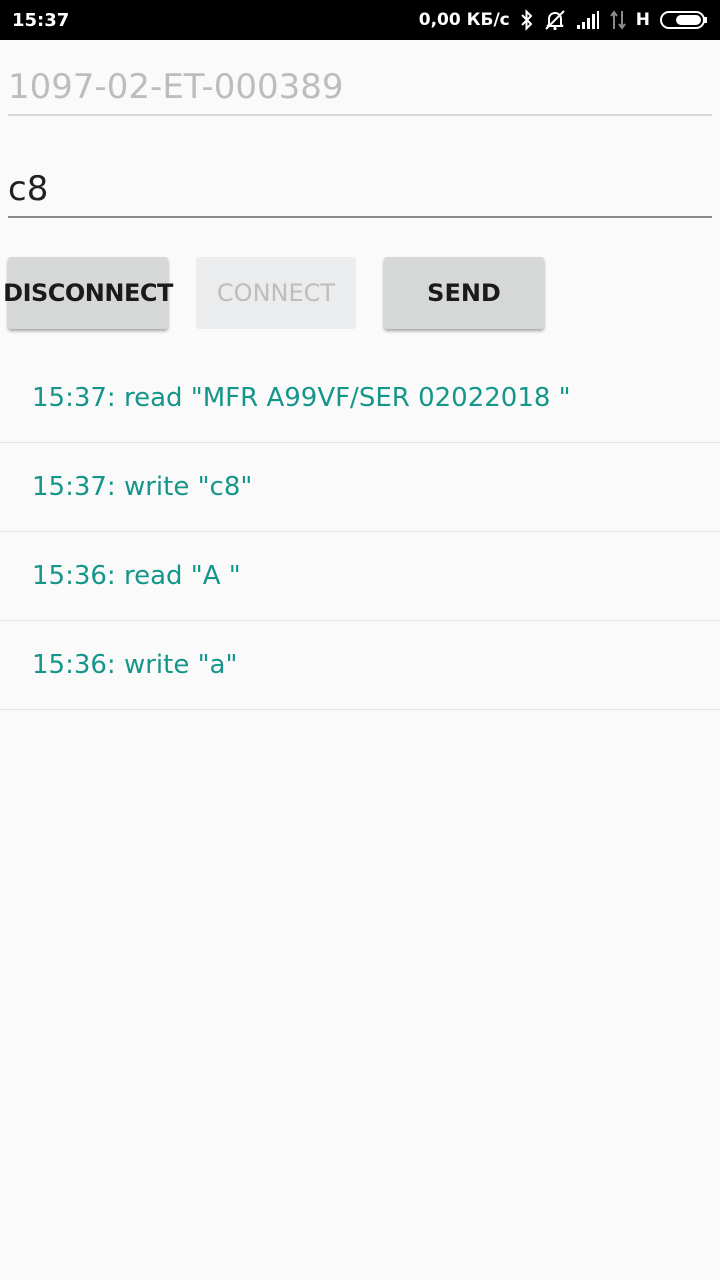  I want to click on log-entry: 15:37: write "c8", so click(360, 487).